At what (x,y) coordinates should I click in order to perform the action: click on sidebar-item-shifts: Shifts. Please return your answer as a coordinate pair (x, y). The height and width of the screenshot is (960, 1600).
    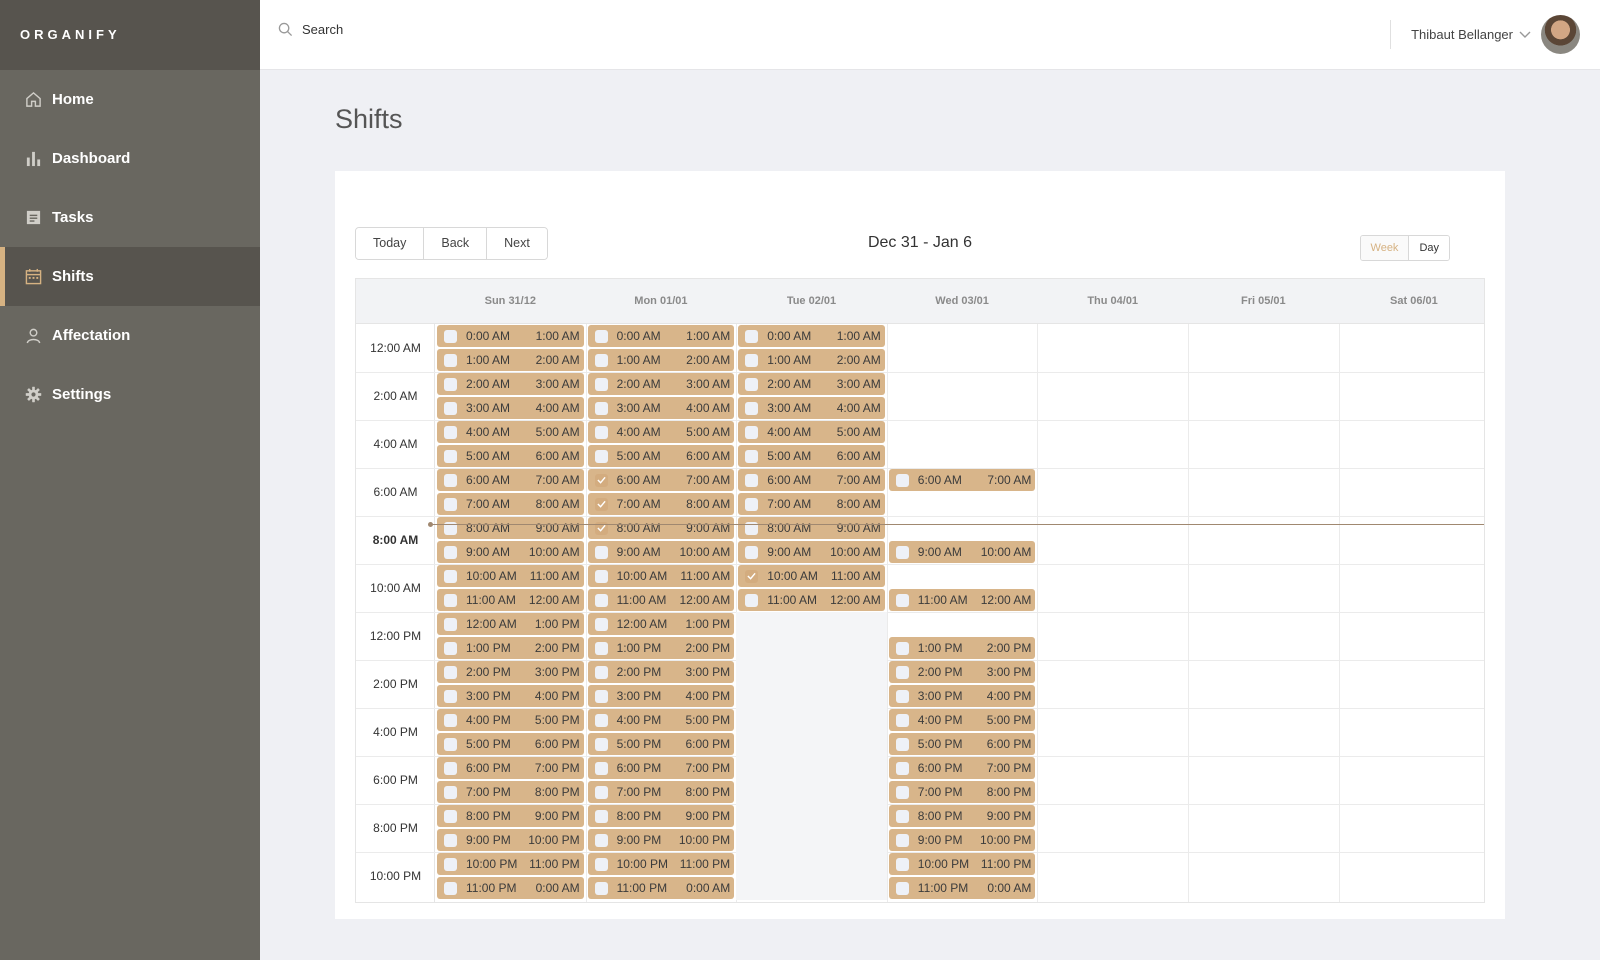
    Looking at the image, I should click on (130, 276).